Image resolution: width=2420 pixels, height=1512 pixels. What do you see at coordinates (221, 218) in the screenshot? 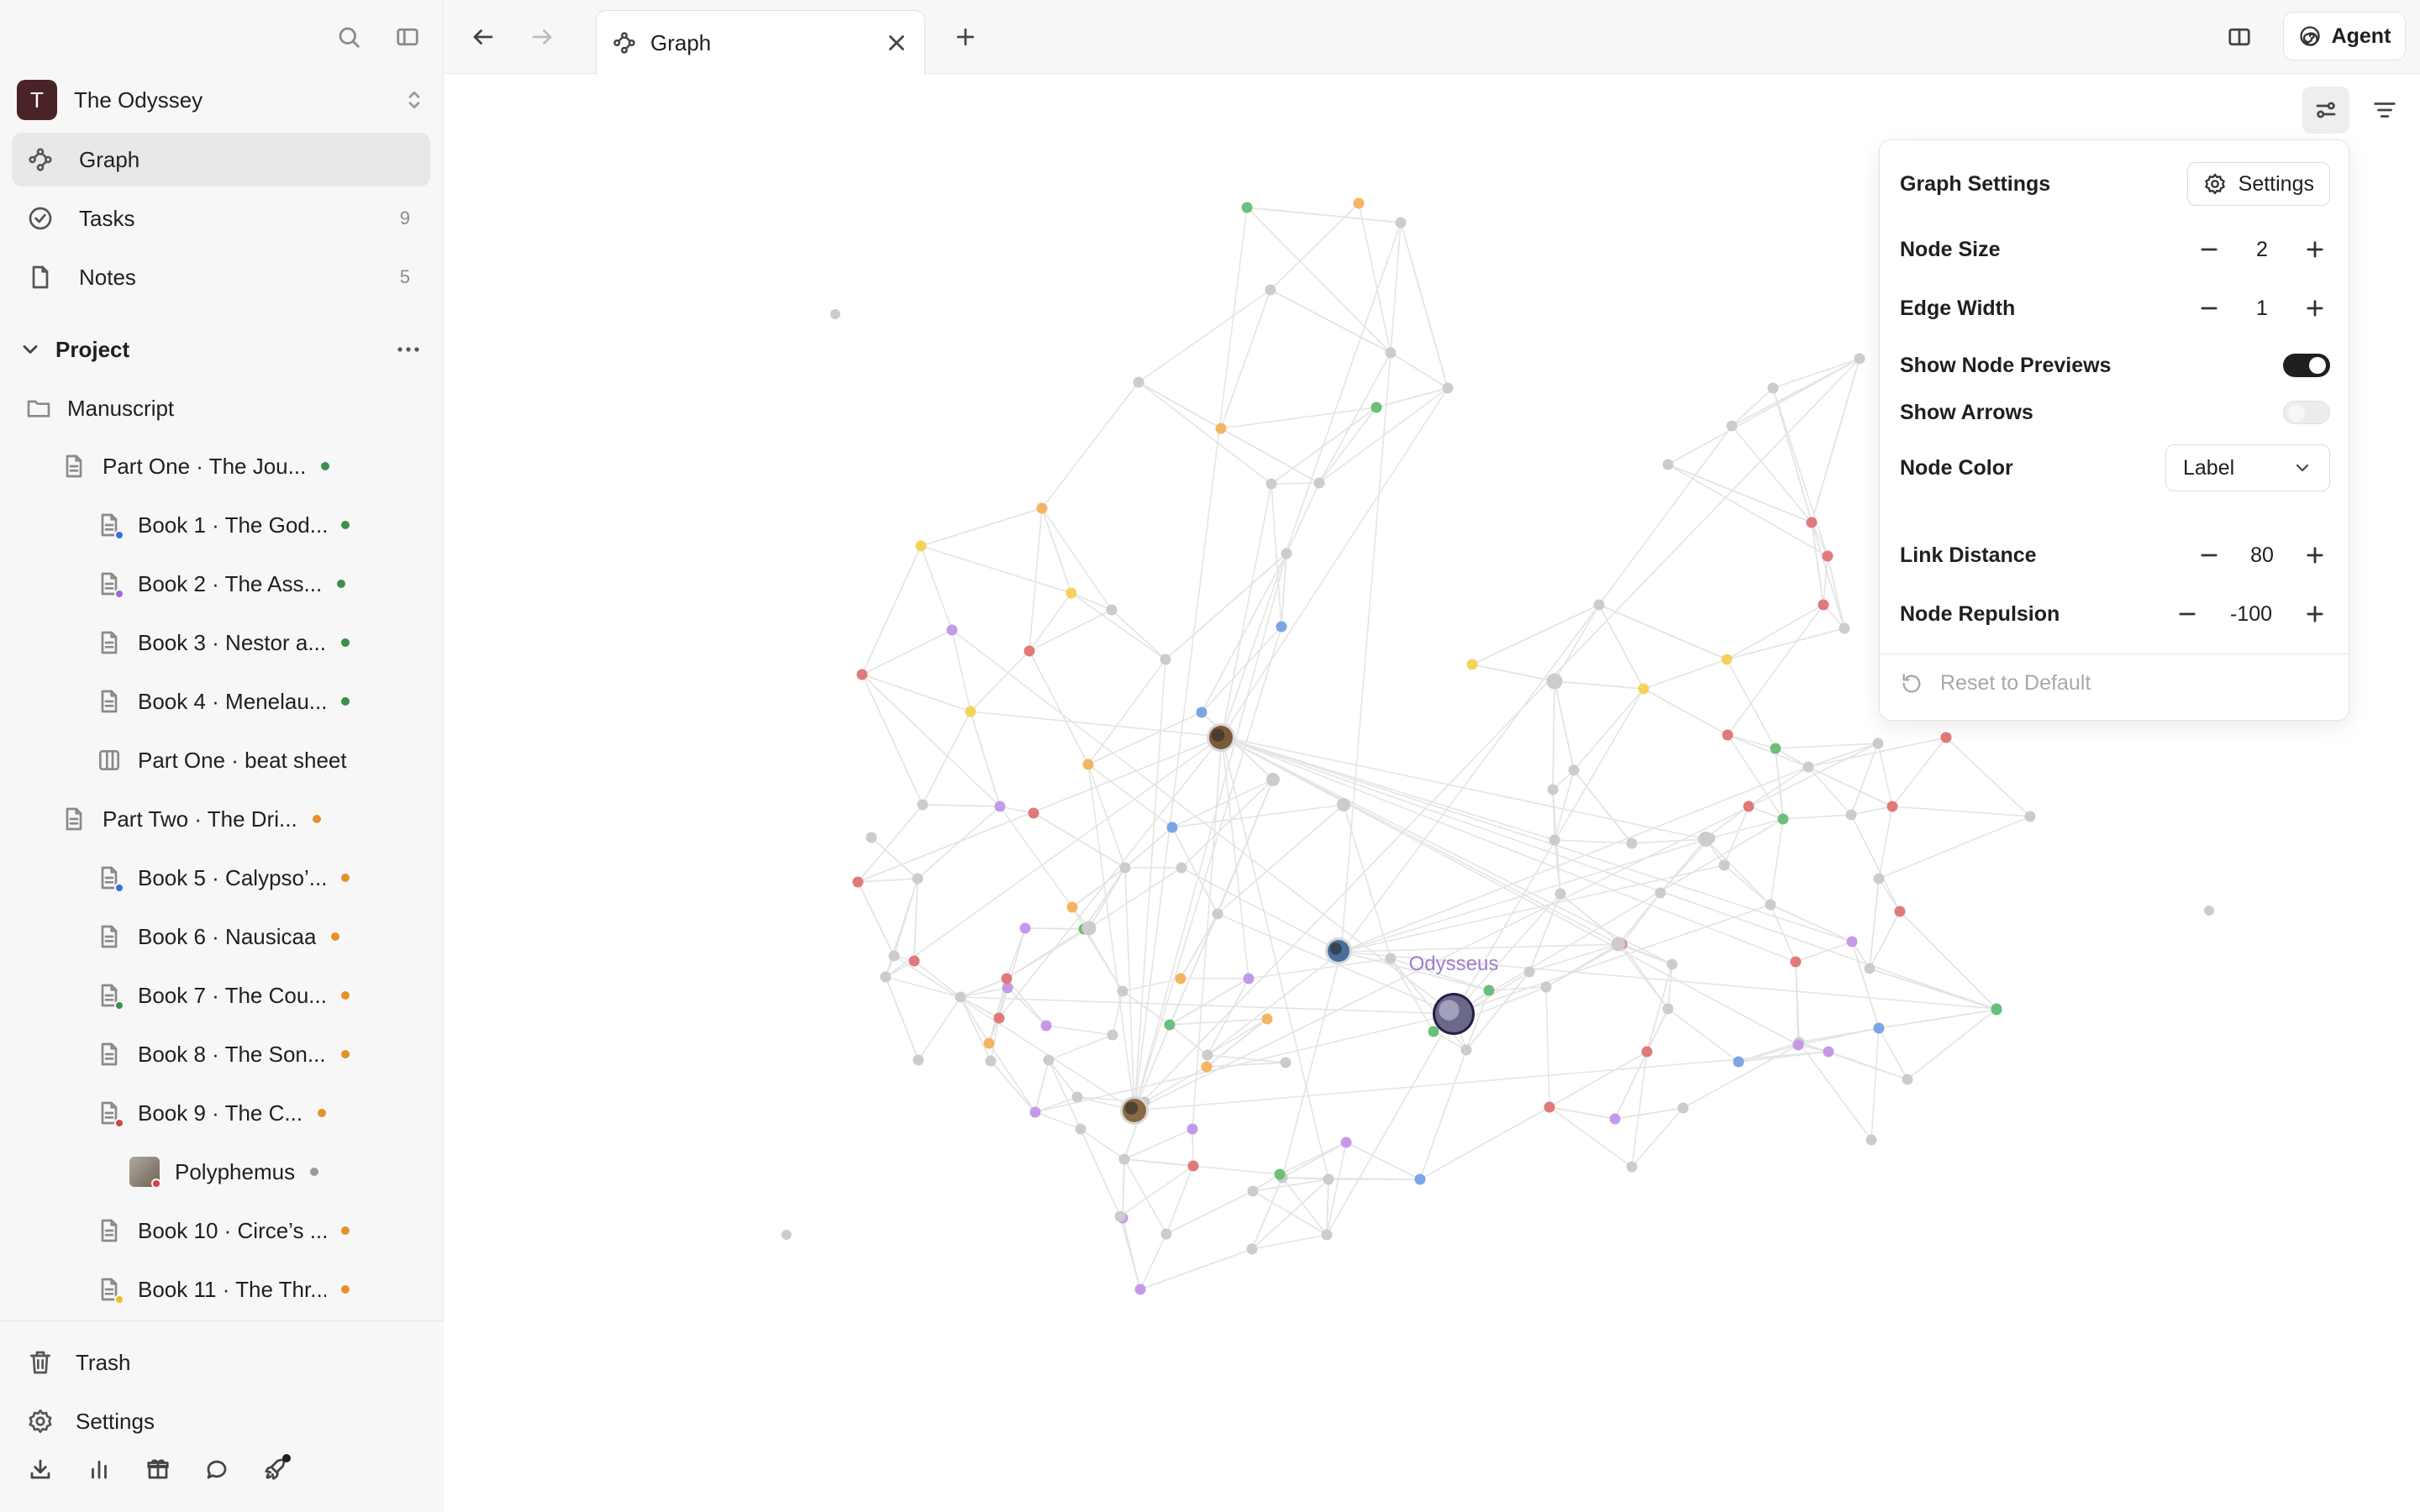
I see `sidebar-item-tasks: Tasks 9` at bounding box center [221, 218].